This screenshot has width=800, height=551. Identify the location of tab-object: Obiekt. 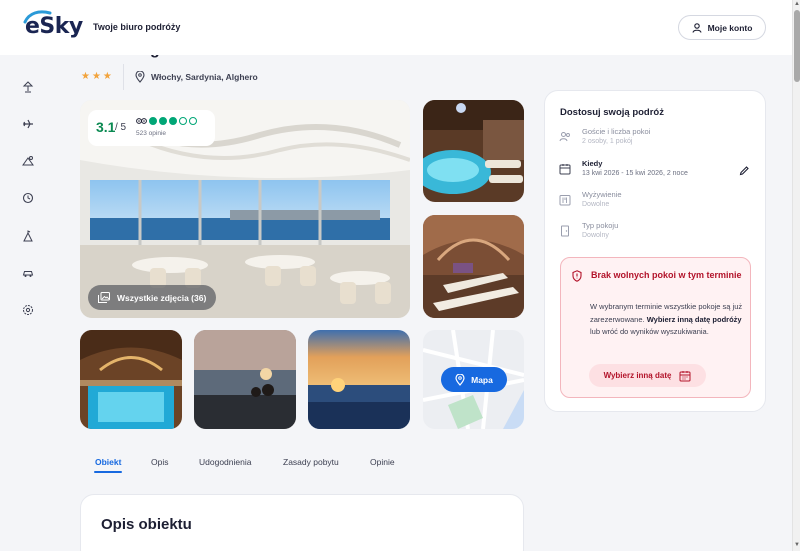
(108, 462).